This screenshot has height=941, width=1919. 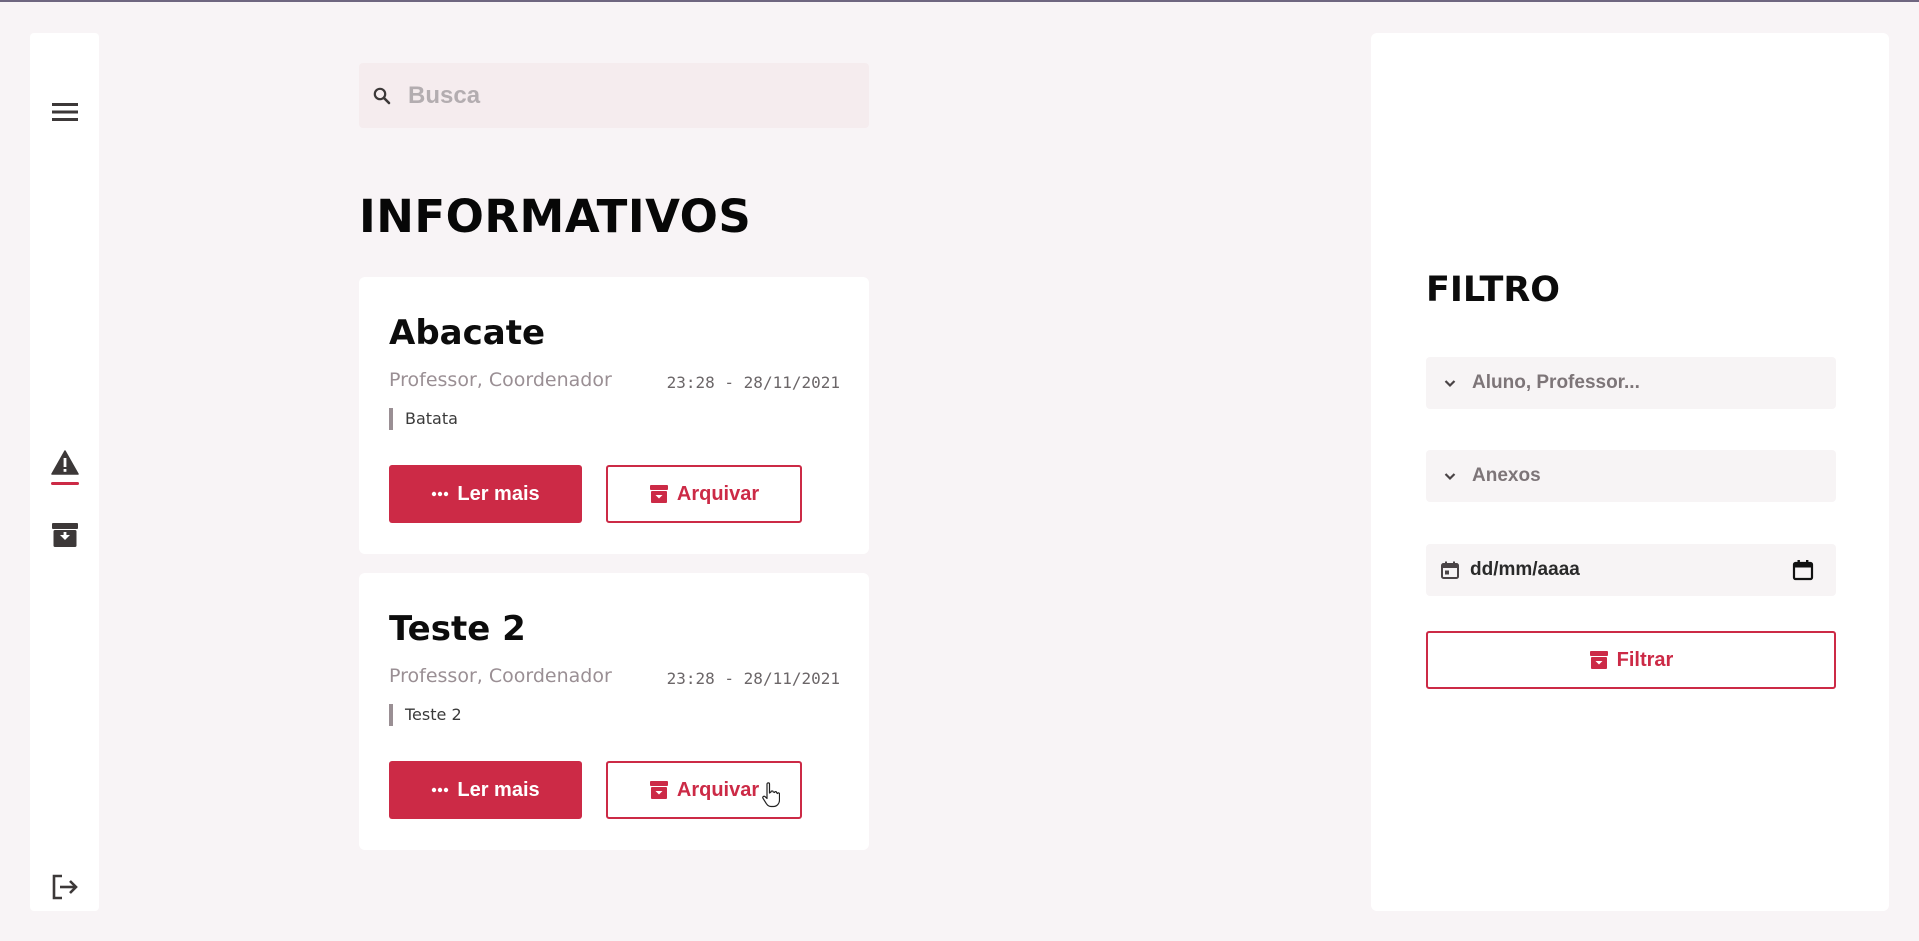 I want to click on date-input: dd/mm/aaaa, so click(x=1631, y=570).